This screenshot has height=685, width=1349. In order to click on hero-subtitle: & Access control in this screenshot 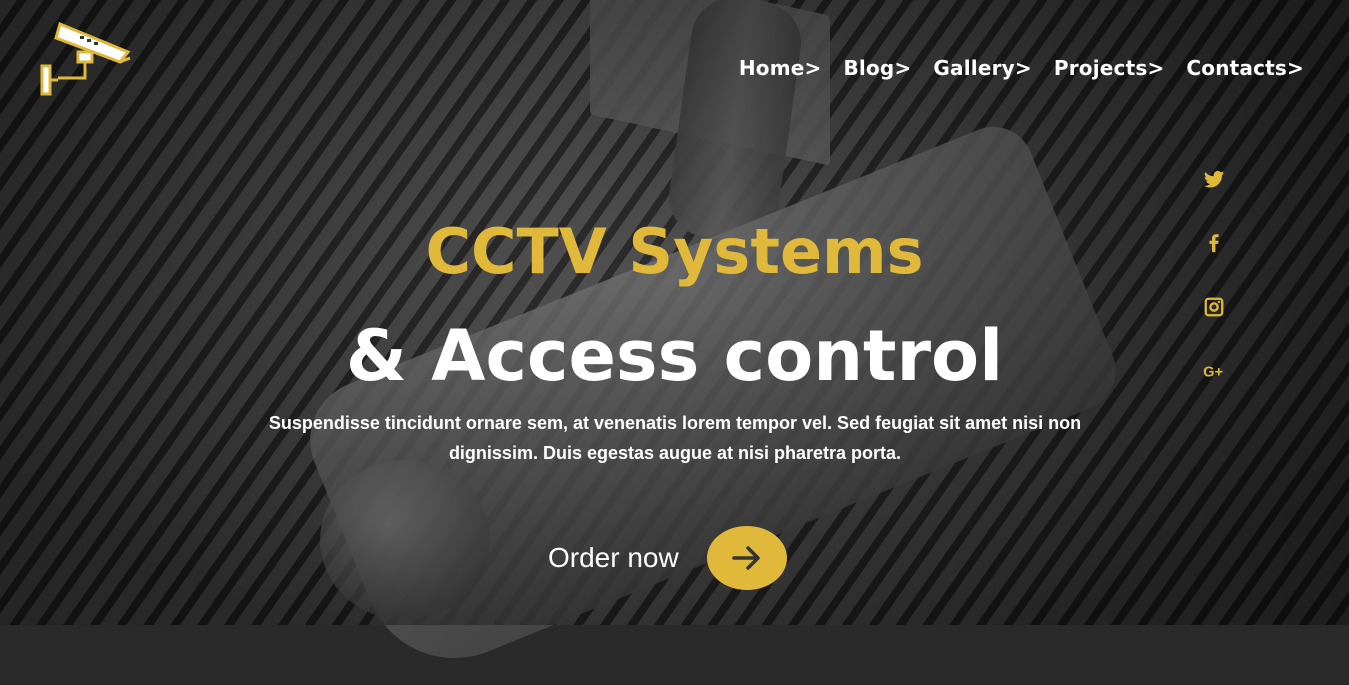, I will do `click(674, 356)`.